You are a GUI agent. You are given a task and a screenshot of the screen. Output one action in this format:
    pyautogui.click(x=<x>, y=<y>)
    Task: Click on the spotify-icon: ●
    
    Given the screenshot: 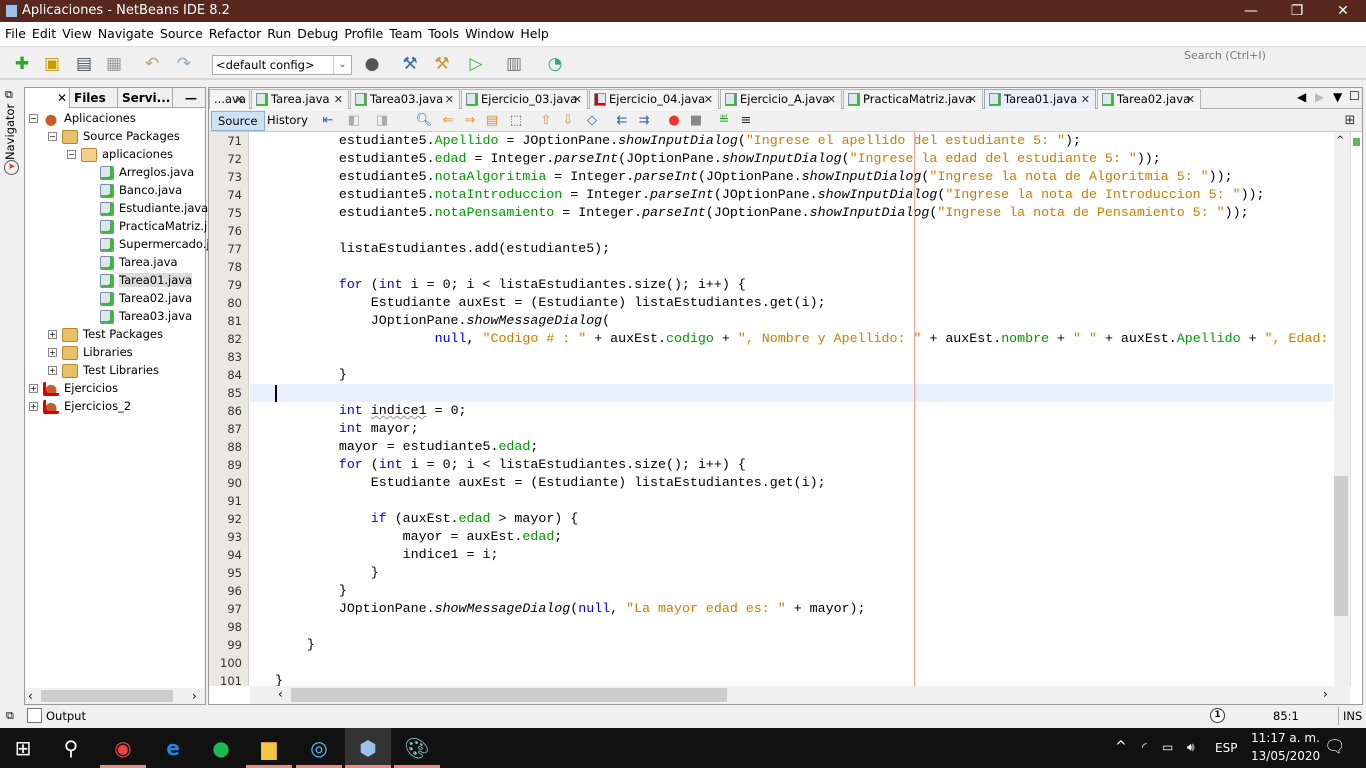 What is the action you would take?
    pyautogui.click(x=221, y=748)
    